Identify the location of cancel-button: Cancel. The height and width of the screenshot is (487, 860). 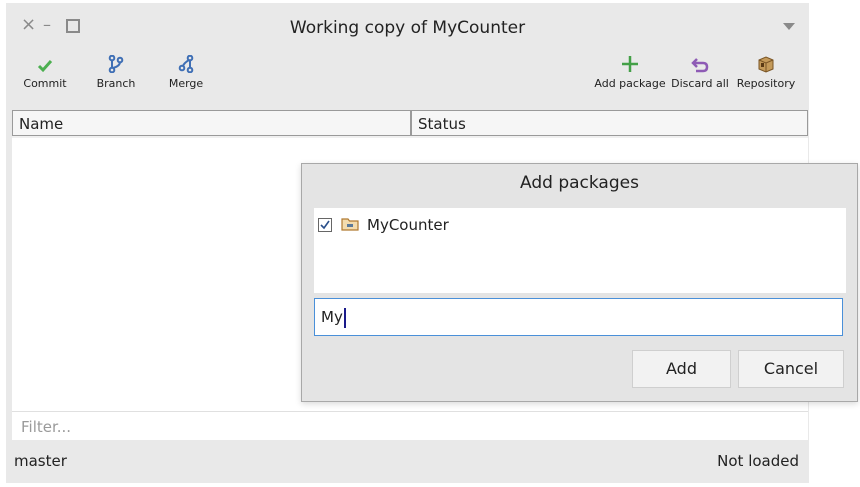
(791, 369).